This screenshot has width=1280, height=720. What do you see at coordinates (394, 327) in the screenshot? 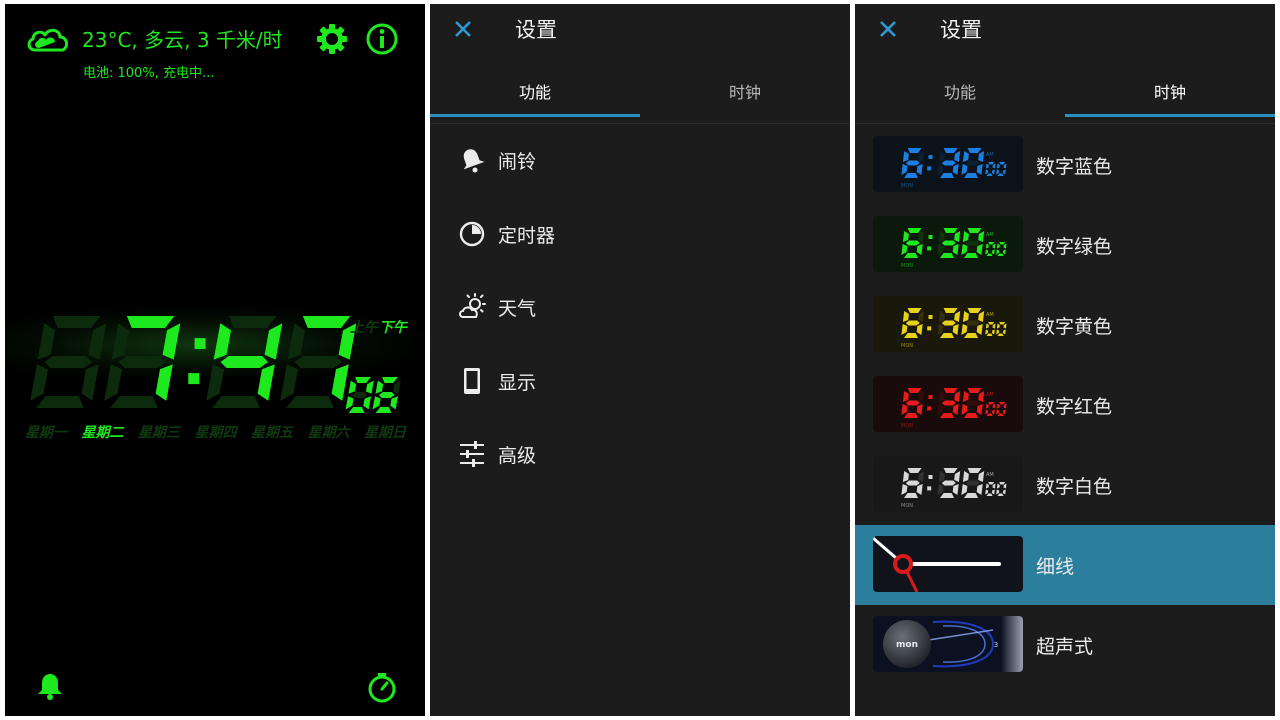
I see `pm-indicator: 下午` at bounding box center [394, 327].